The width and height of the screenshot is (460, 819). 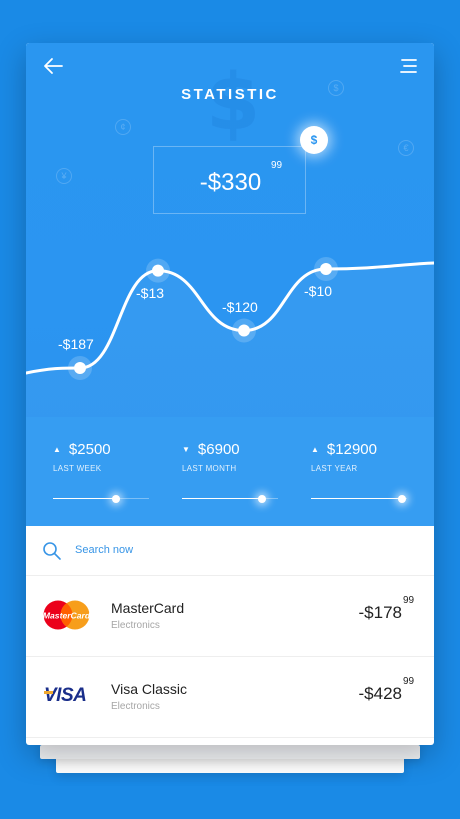 I want to click on chart-data-label: -$120, so click(x=240, y=306).